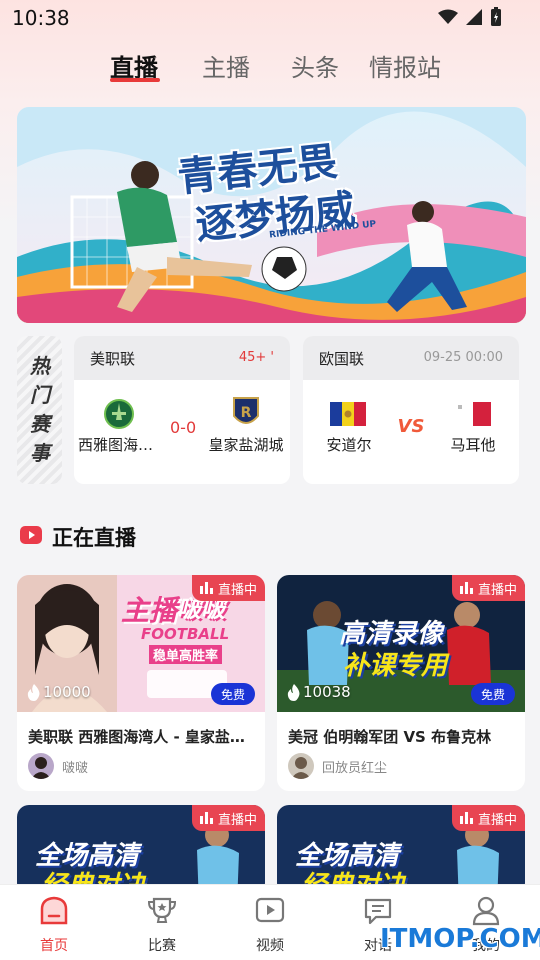 The width and height of the screenshot is (540, 960). I want to click on viewer-count: 10000, so click(59, 692).